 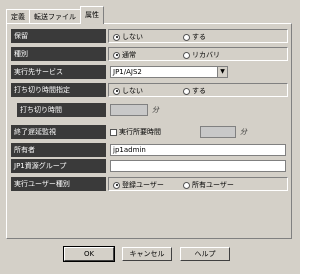 What do you see at coordinates (113, 132) in the screenshot?
I see `checkbox-icon` at bounding box center [113, 132].